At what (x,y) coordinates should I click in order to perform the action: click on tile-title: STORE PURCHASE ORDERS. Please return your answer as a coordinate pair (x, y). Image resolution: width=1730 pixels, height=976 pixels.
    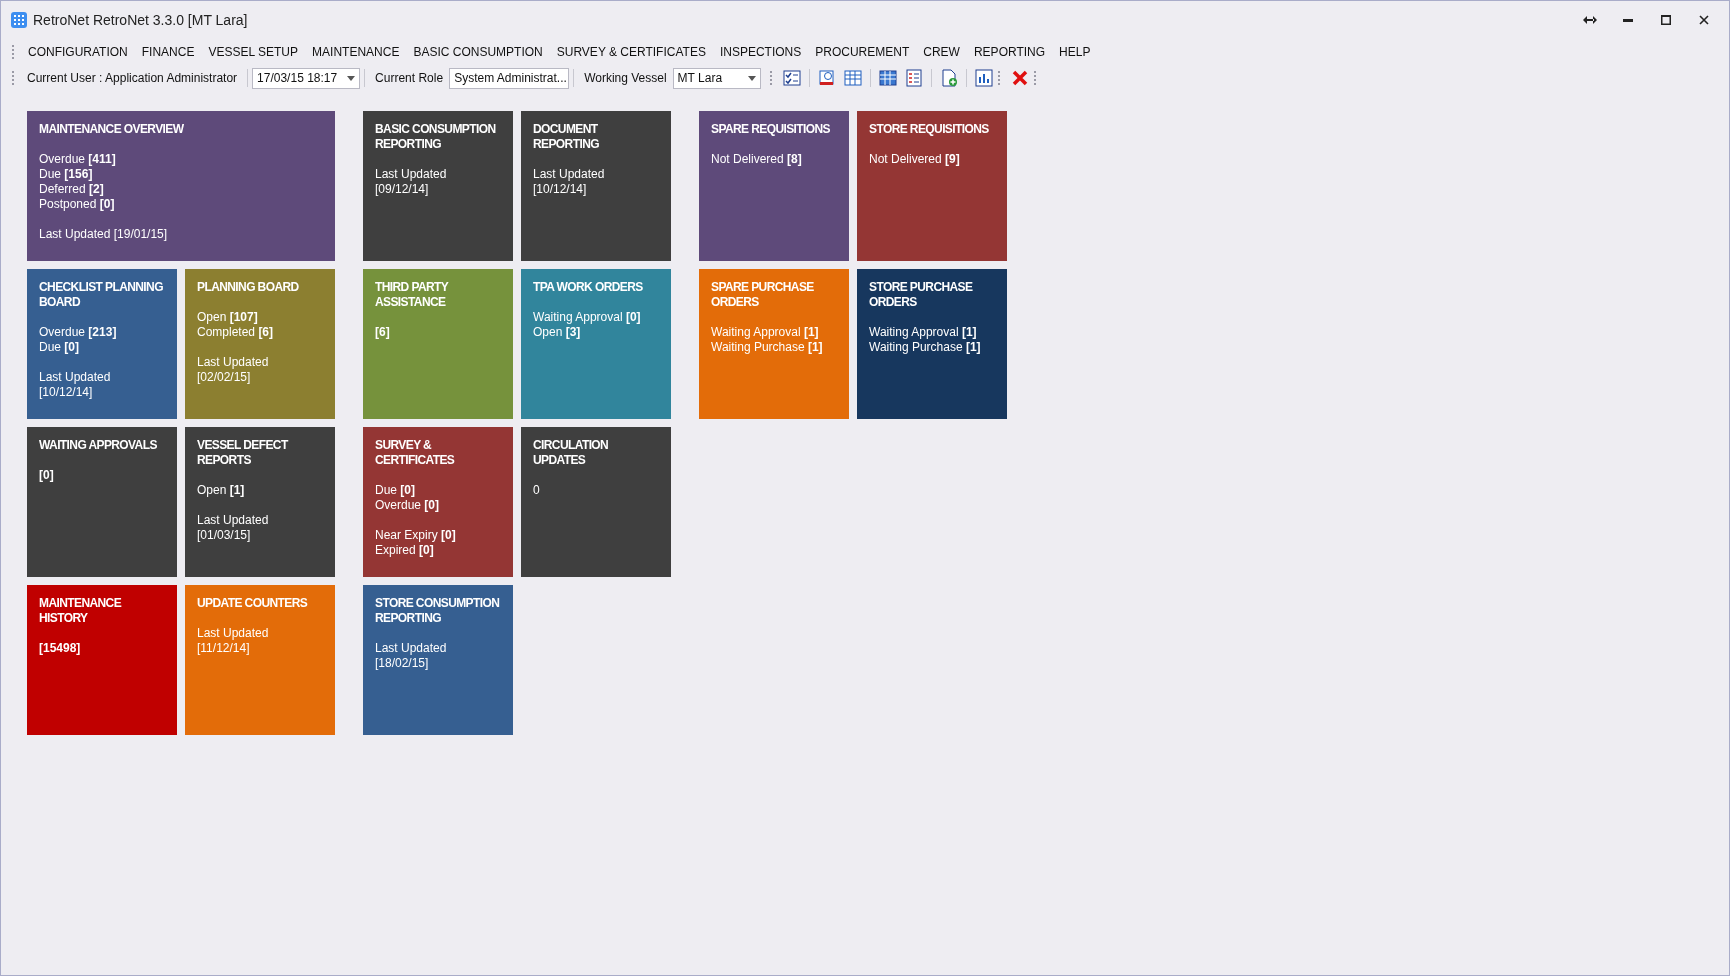
    Looking at the image, I should click on (921, 295).